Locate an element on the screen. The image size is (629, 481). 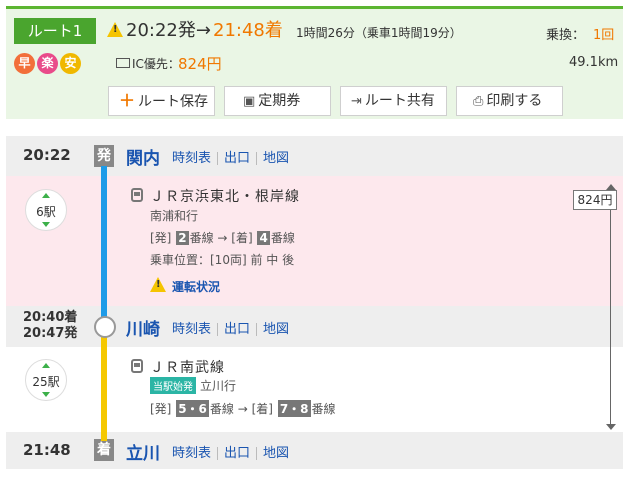
route-line-keihin-tohoku is located at coordinates (104, 246).